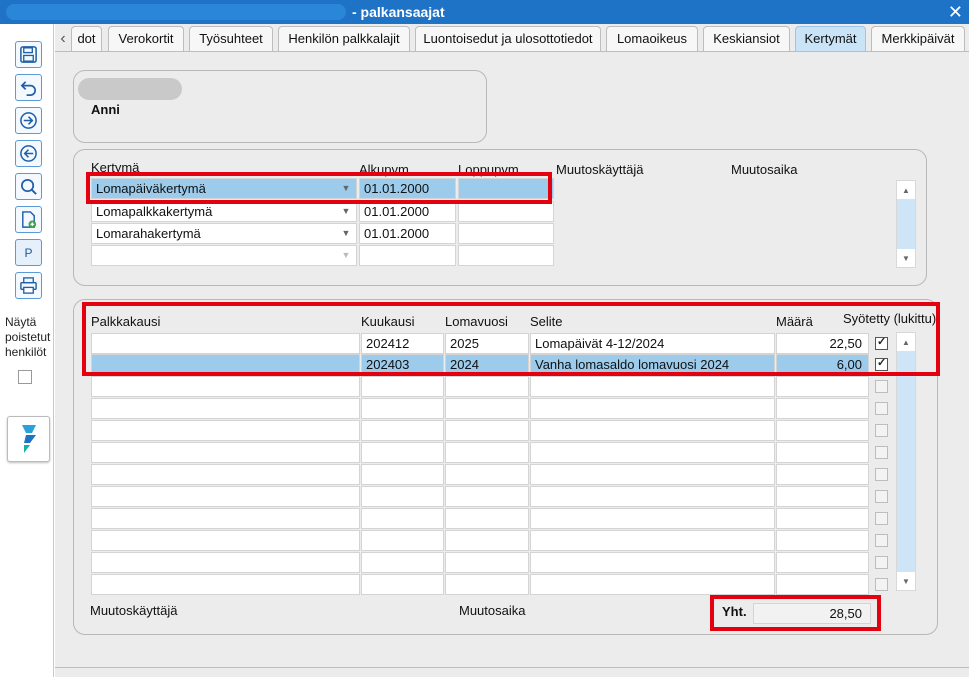 The width and height of the screenshot is (969, 677). I want to click on accrual-type-select: Lomarahakertymä ▼, so click(224, 233).